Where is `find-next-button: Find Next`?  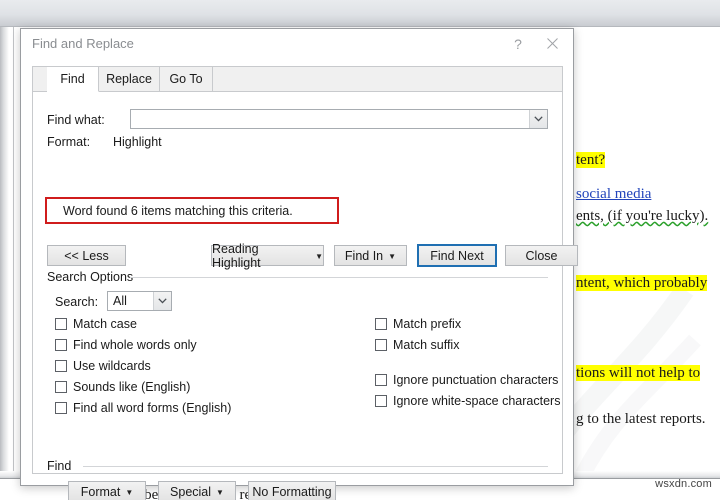 find-next-button: Find Next is located at coordinates (457, 255).